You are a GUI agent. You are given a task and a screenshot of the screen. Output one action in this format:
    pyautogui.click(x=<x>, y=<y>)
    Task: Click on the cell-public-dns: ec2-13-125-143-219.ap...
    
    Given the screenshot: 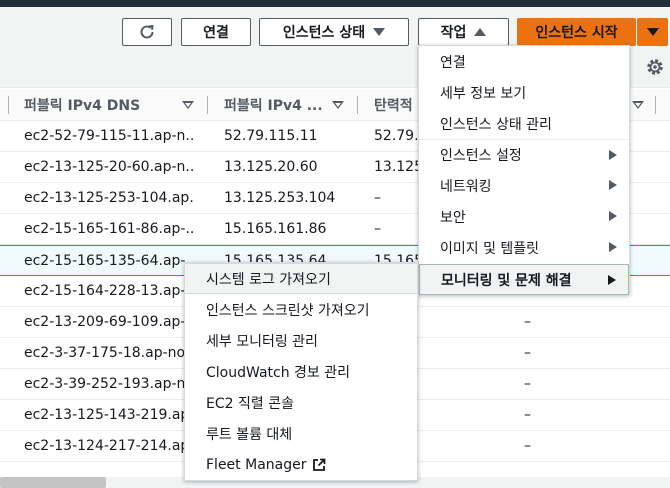 What is the action you would take?
    pyautogui.click(x=109, y=415)
    